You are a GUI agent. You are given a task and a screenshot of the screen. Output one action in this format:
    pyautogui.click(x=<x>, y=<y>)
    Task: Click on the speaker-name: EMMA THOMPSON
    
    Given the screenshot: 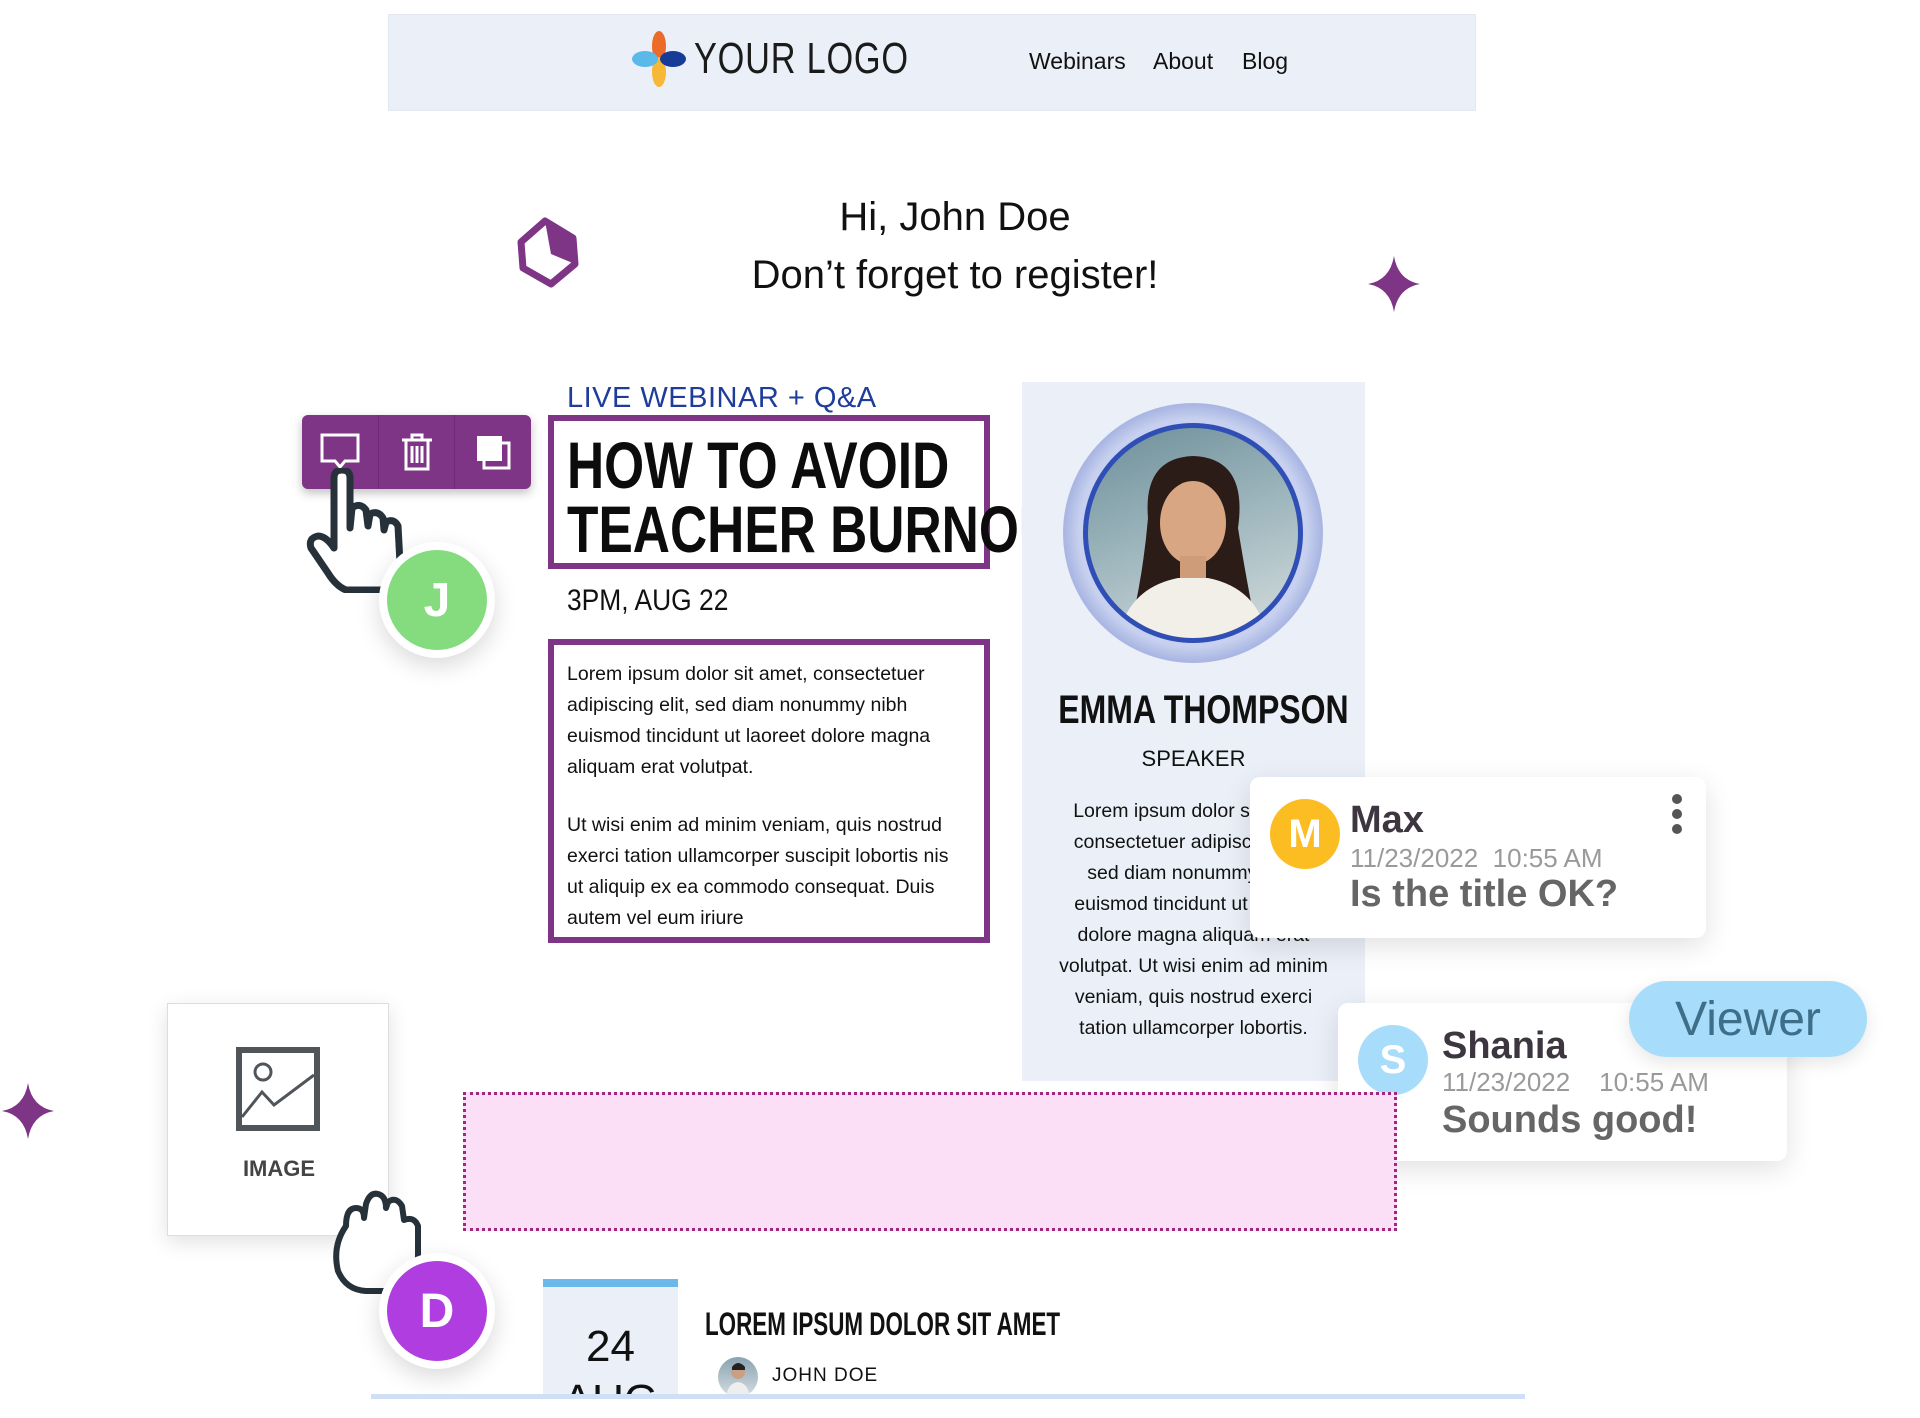 What is the action you would take?
    pyautogui.click(x=1203, y=710)
    